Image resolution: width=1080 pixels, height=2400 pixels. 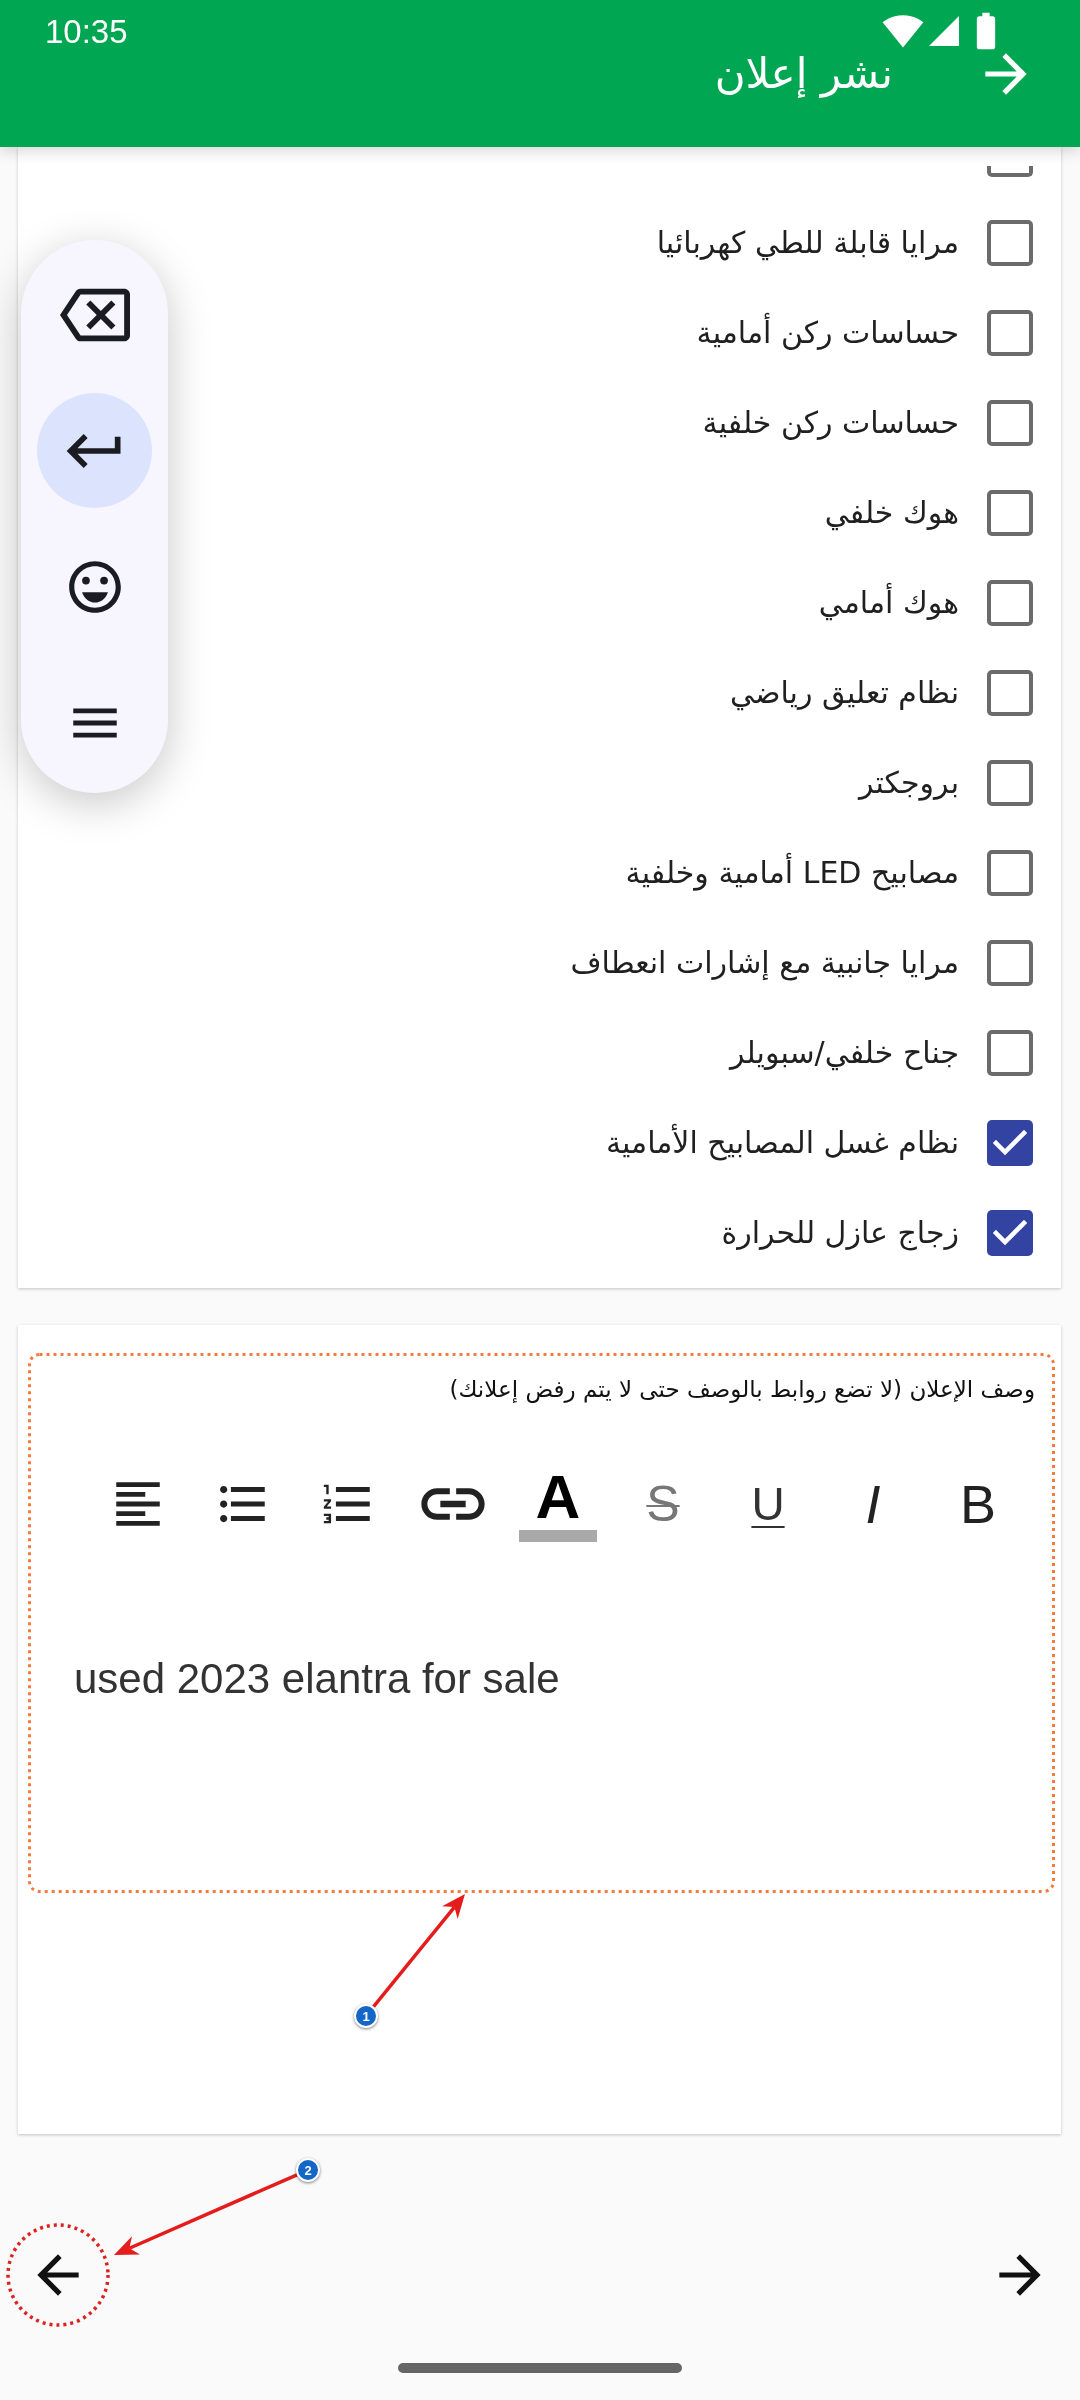 What do you see at coordinates (86, 31) in the screenshot?
I see `status-time: 10:35` at bounding box center [86, 31].